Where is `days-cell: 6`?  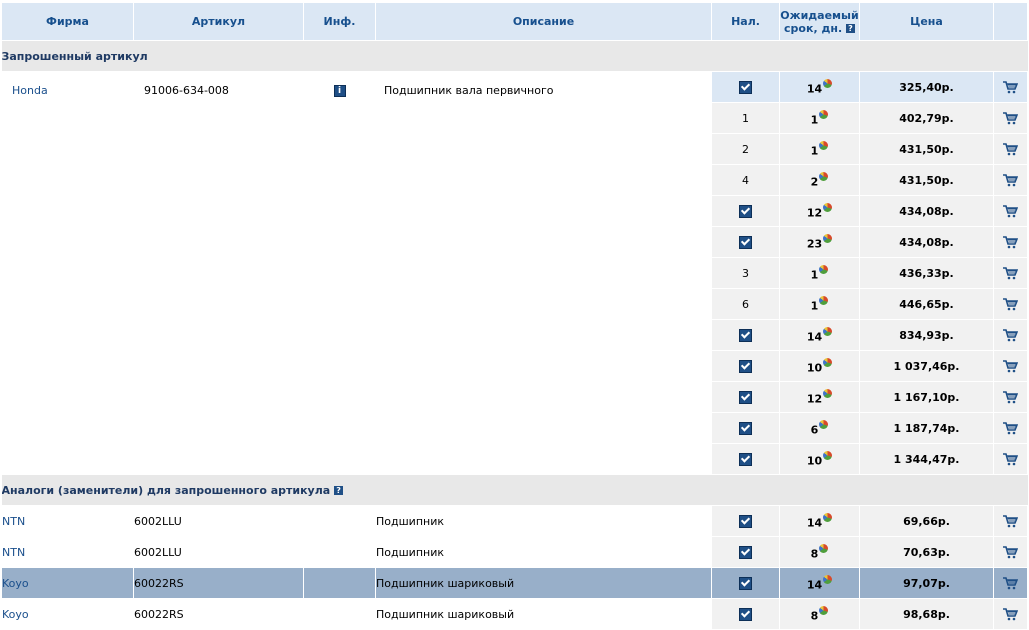 days-cell: 6 is located at coordinates (819, 428).